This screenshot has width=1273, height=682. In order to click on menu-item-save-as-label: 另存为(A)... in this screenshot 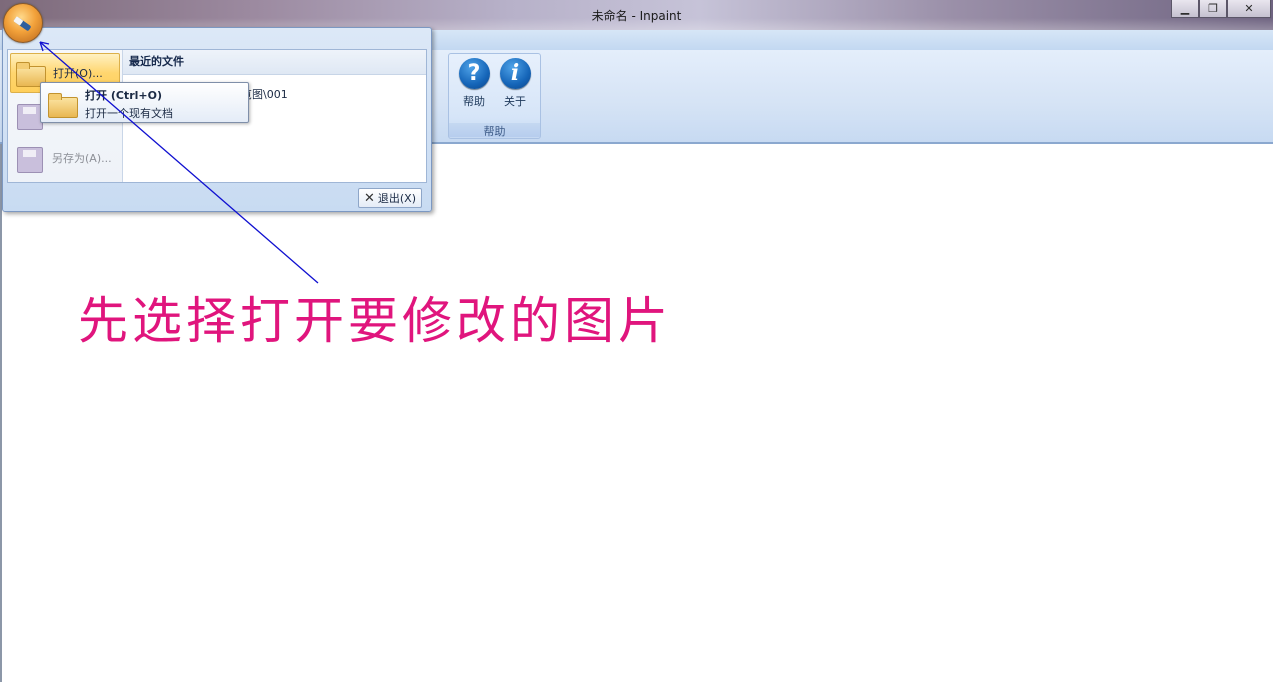, I will do `click(82, 158)`.